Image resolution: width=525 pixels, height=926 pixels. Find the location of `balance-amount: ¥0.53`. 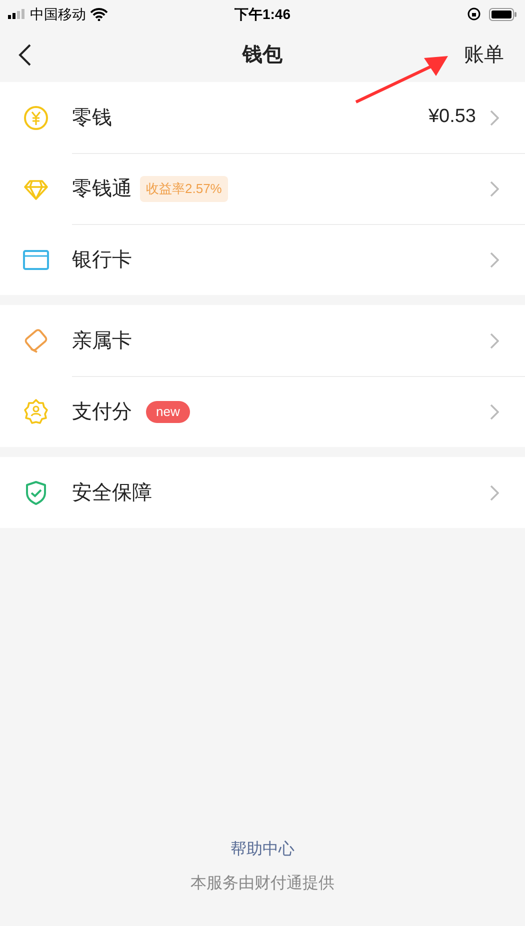

balance-amount: ¥0.53 is located at coordinates (452, 117).